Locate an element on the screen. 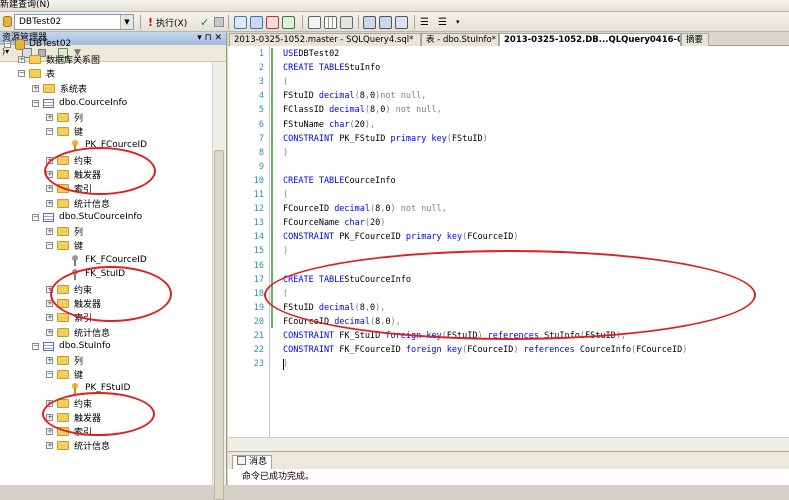 The width and height of the screenshot is (789, 500). code-line: FCourceName char(20) is located at coordinates (334, 223).